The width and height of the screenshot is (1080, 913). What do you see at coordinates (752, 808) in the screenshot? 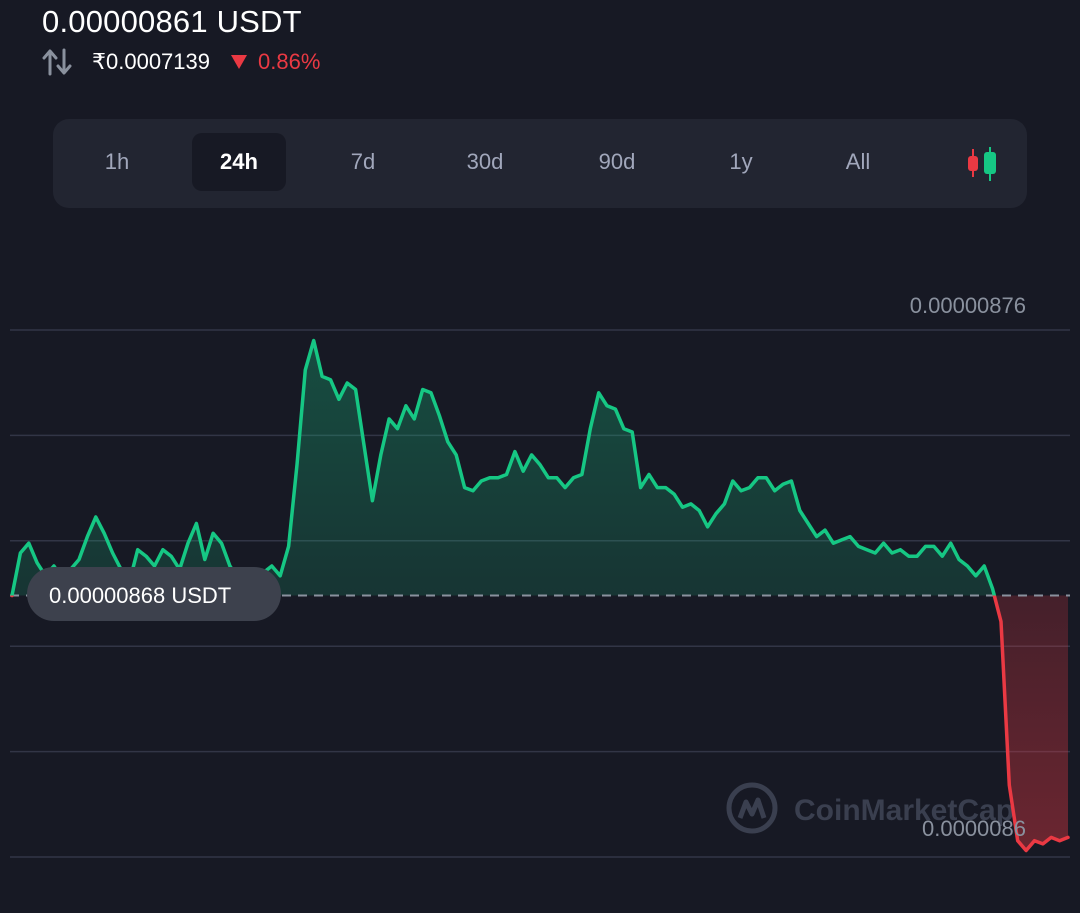
I see `coinmarketcap-logo-icon` at bounding box center [752, 808].